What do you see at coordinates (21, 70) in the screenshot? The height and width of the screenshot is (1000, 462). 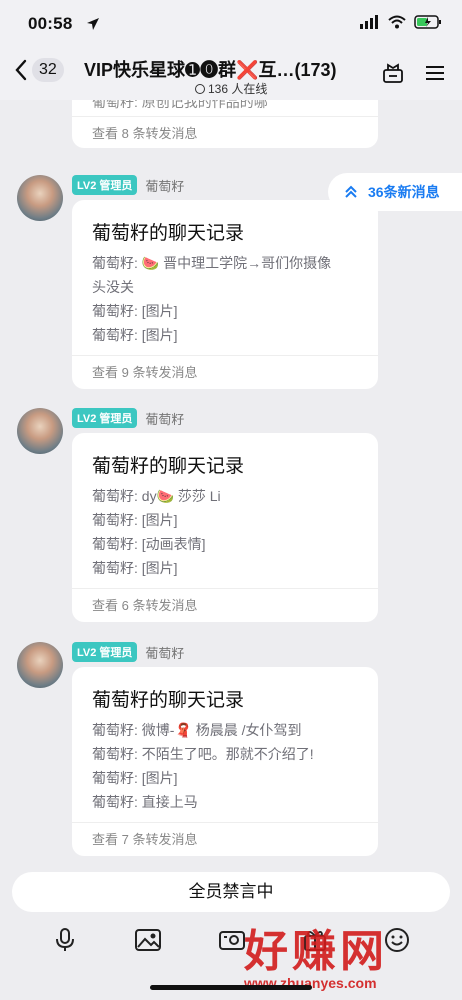 I see `chevron-left-icon` at bounding box center [21, 70].